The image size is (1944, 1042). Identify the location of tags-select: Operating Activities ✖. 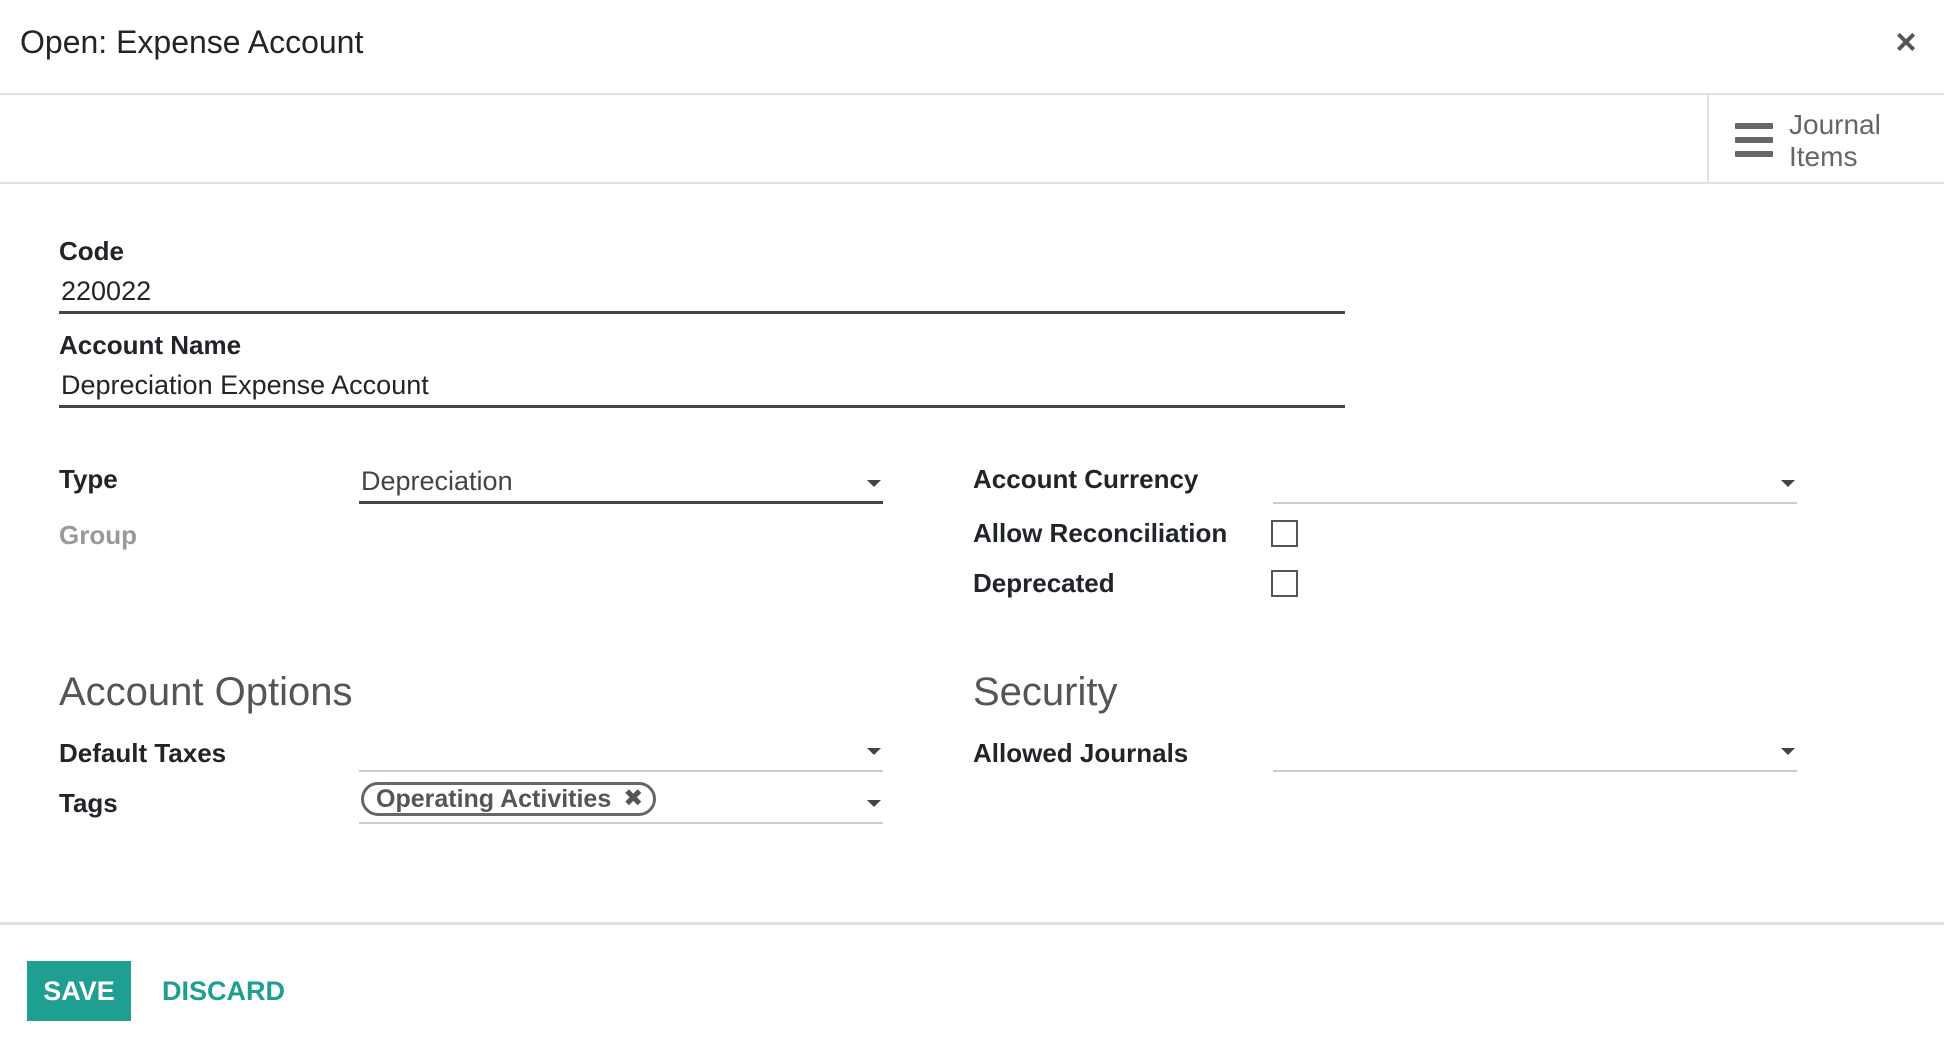
(621, 802).